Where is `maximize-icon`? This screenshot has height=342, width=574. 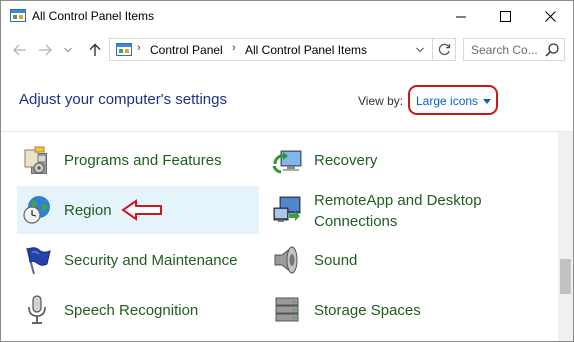
maximize-icon is located at coordinates (505, 16).